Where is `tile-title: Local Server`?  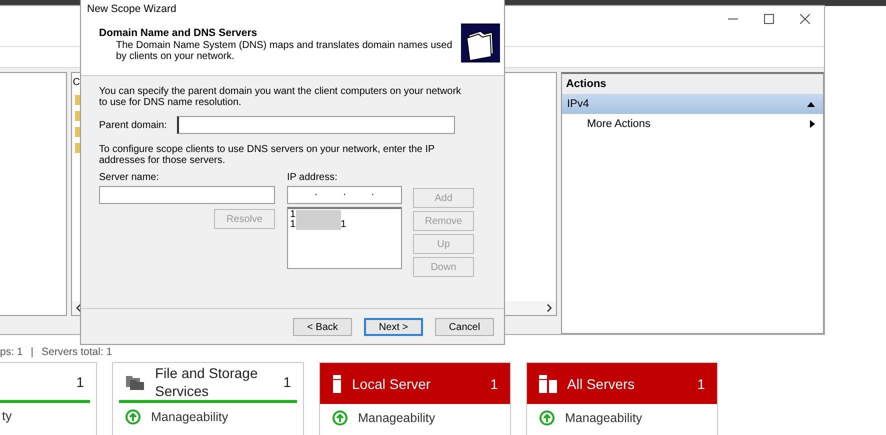 tile-title: Local Server is located at coordinates (392, 383).